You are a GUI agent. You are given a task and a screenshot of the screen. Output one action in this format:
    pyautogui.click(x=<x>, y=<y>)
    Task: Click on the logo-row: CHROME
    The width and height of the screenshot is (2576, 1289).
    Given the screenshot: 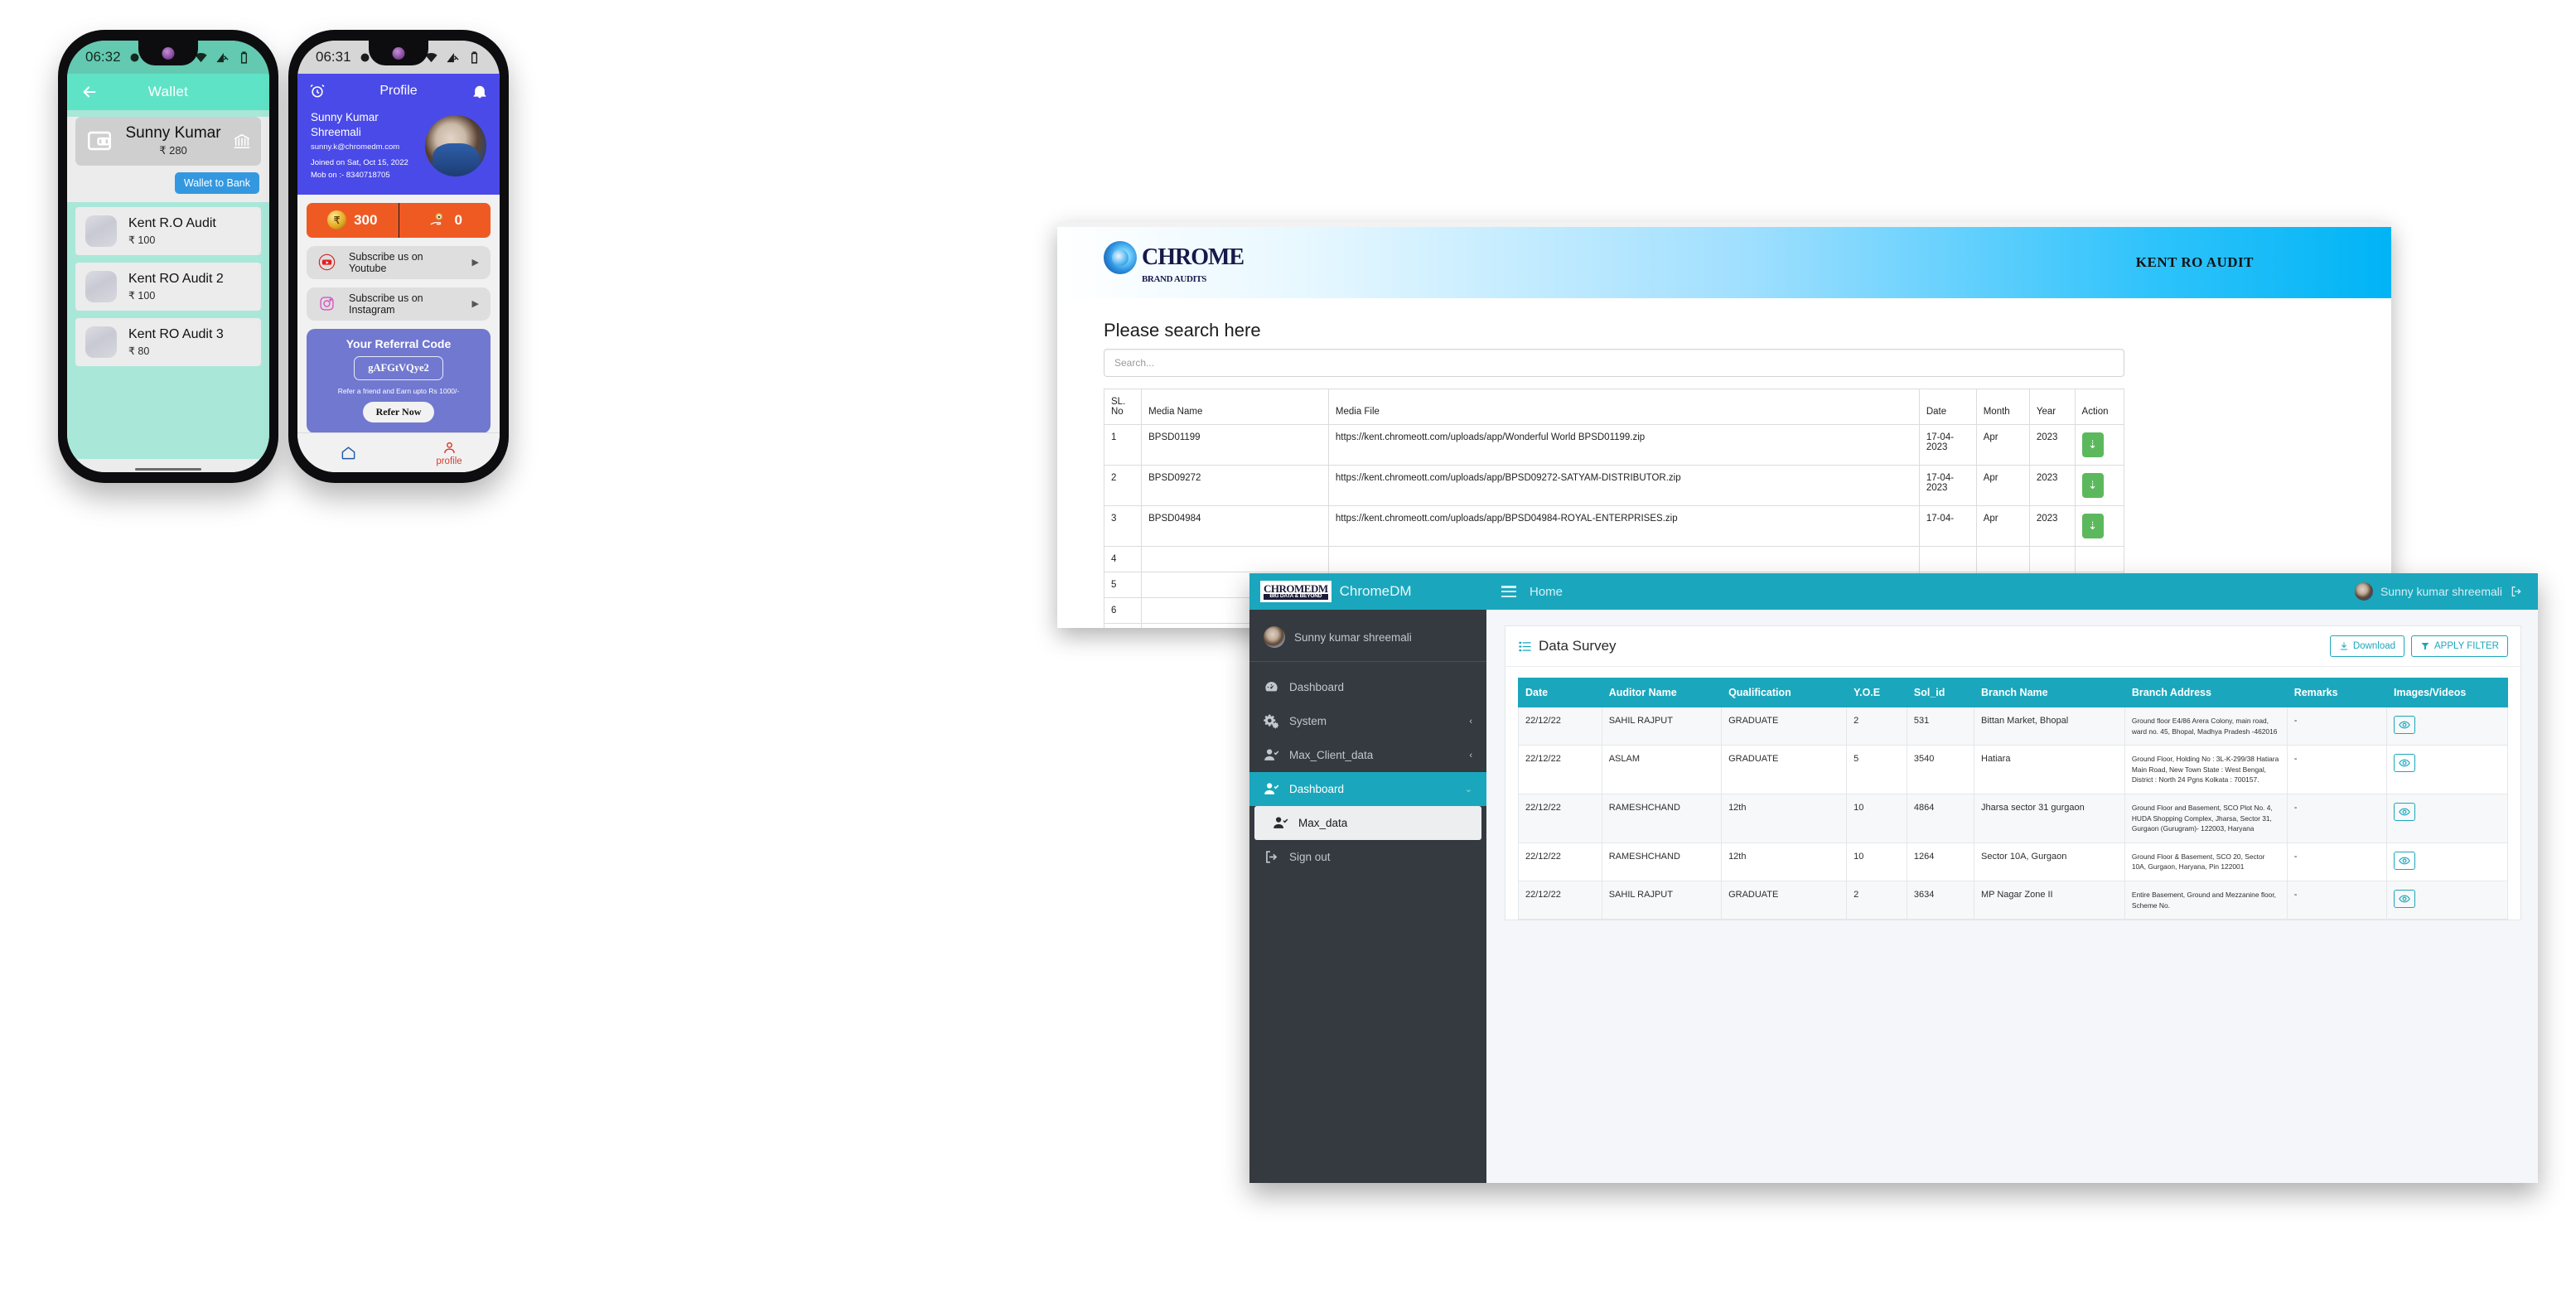 What is the action you would take?
    pyautogui.click(x=1174, y=257)
    